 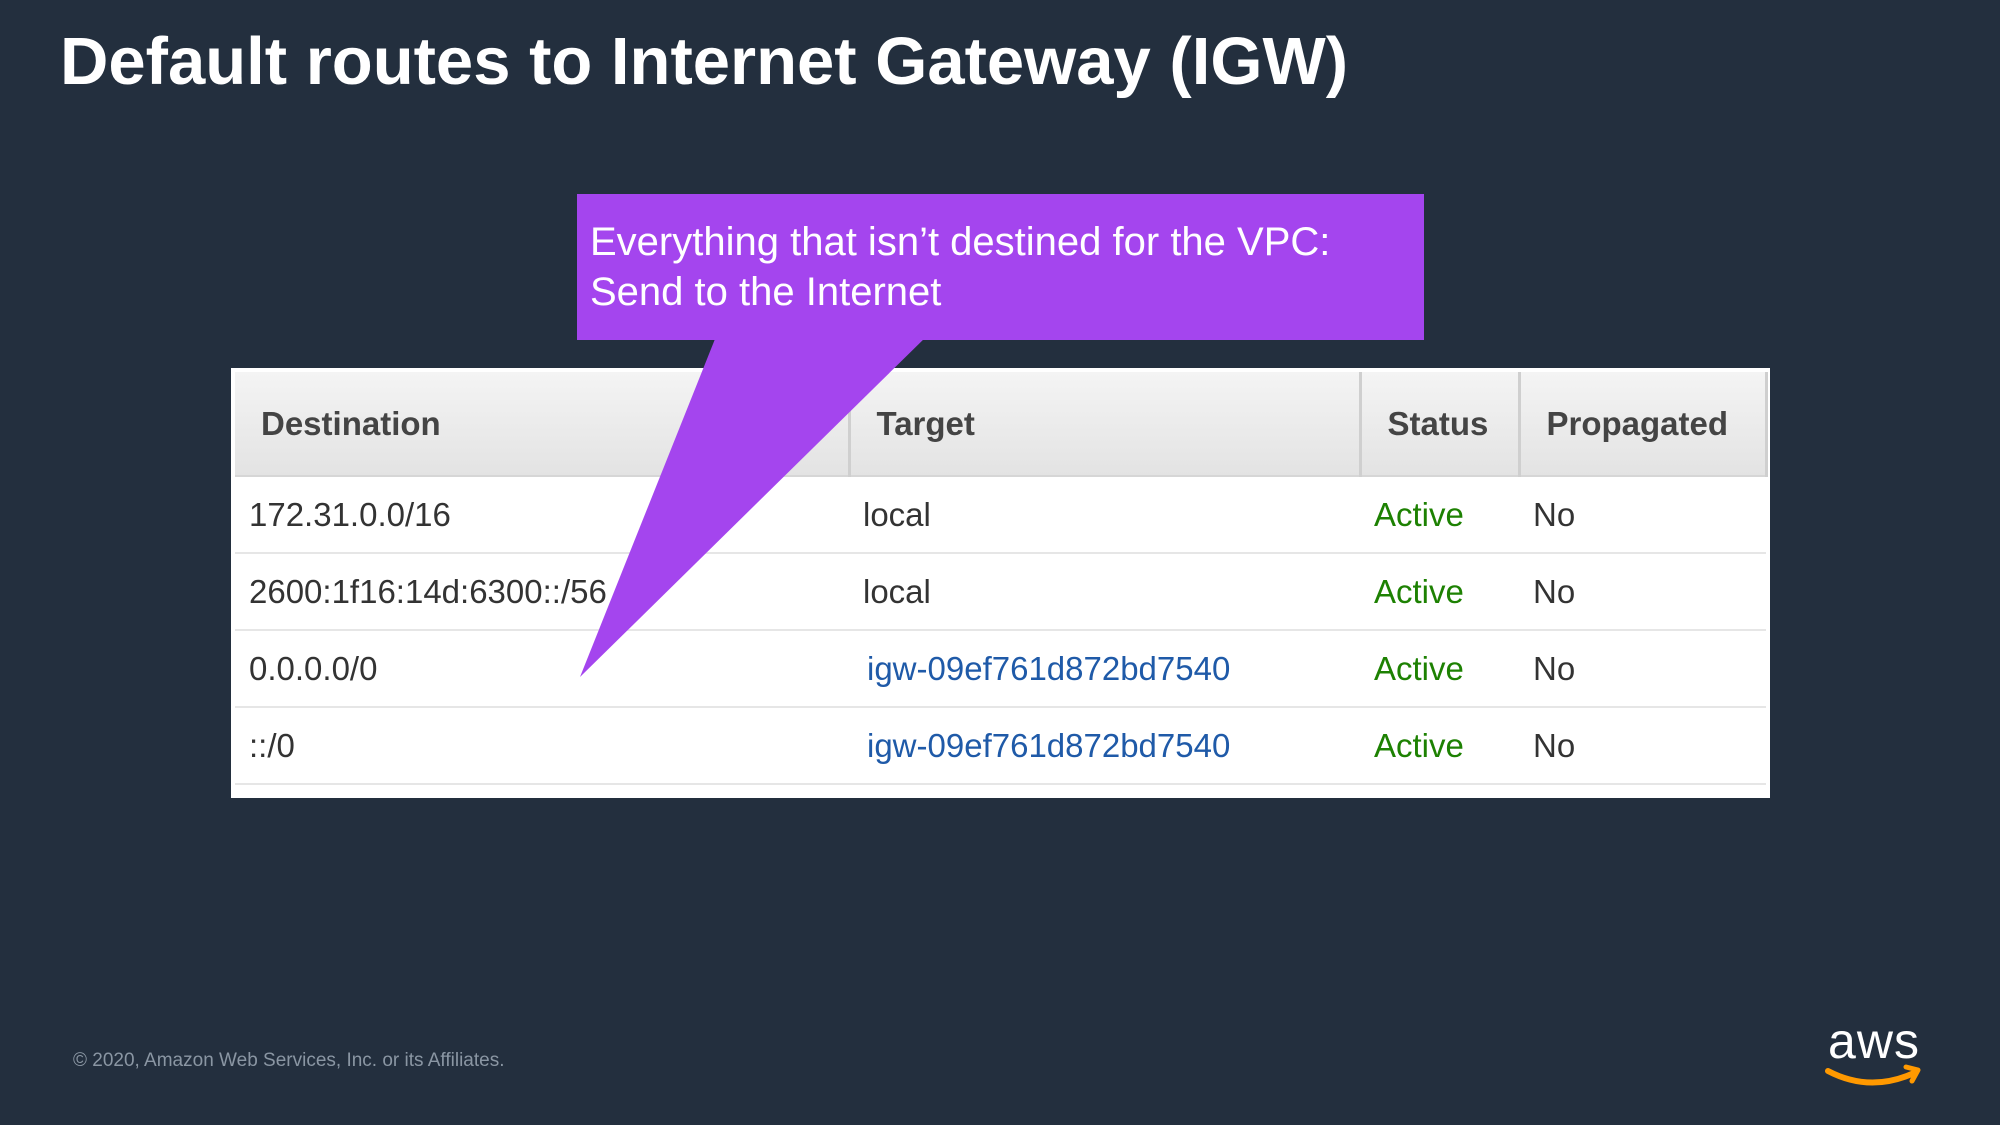 What do you see at coordinates (543, 424) in the screenshot?
I see `column-header-destination: Destination` at bounding box center [543, 424].